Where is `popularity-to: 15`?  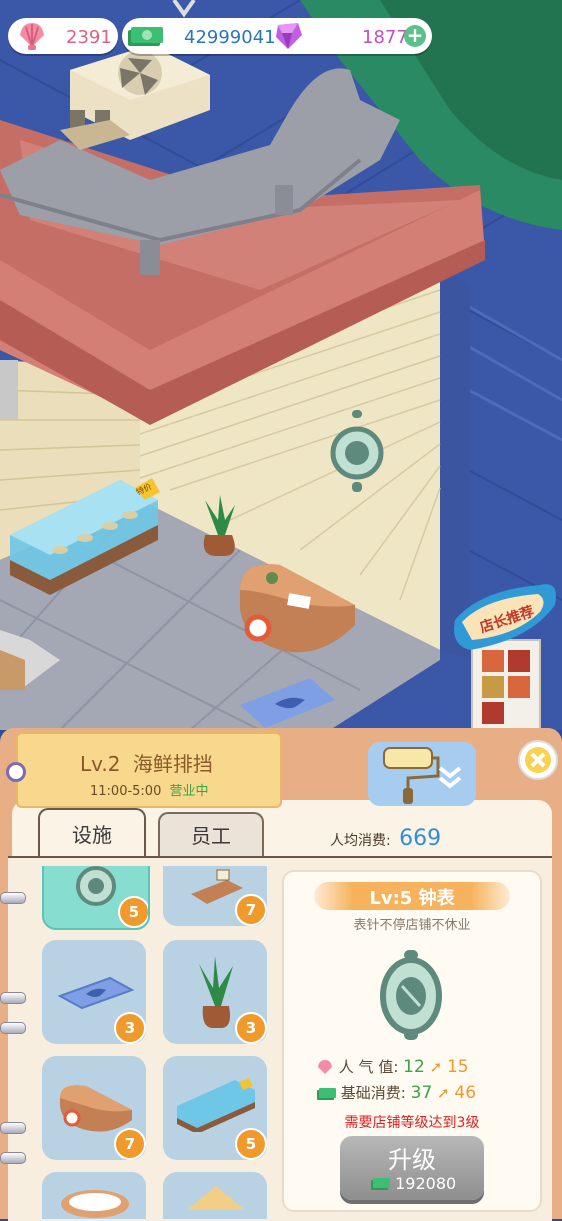 popularity-to: 15 is located at coordinates (457, 1067).